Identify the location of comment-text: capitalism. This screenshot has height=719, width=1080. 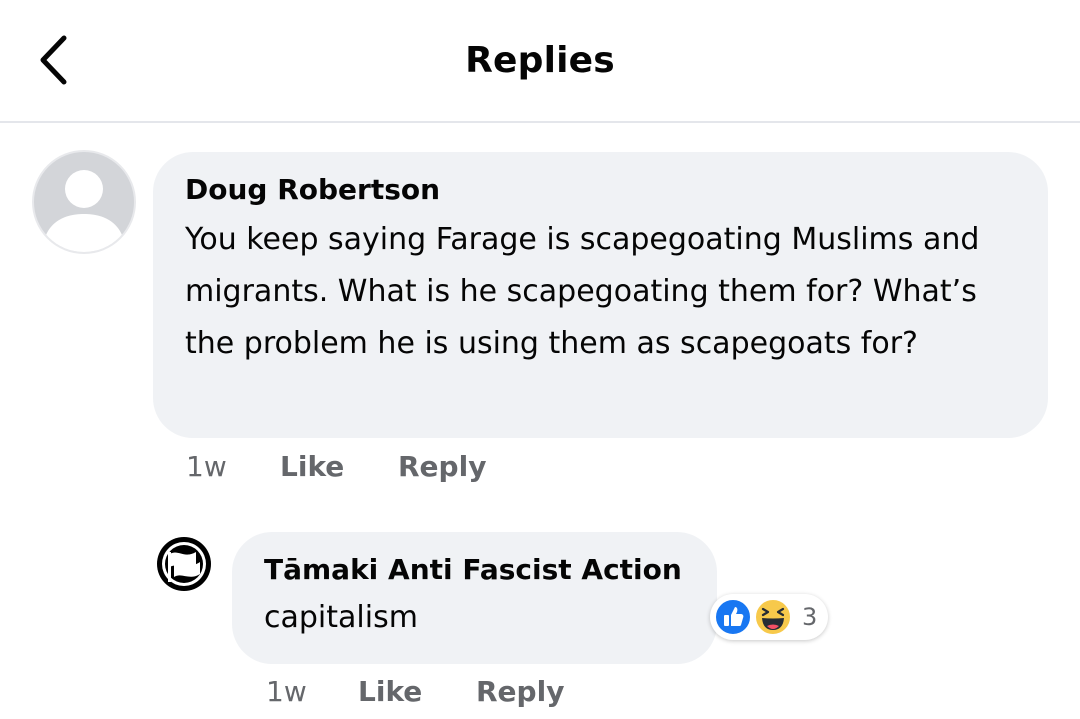
(341, 617).